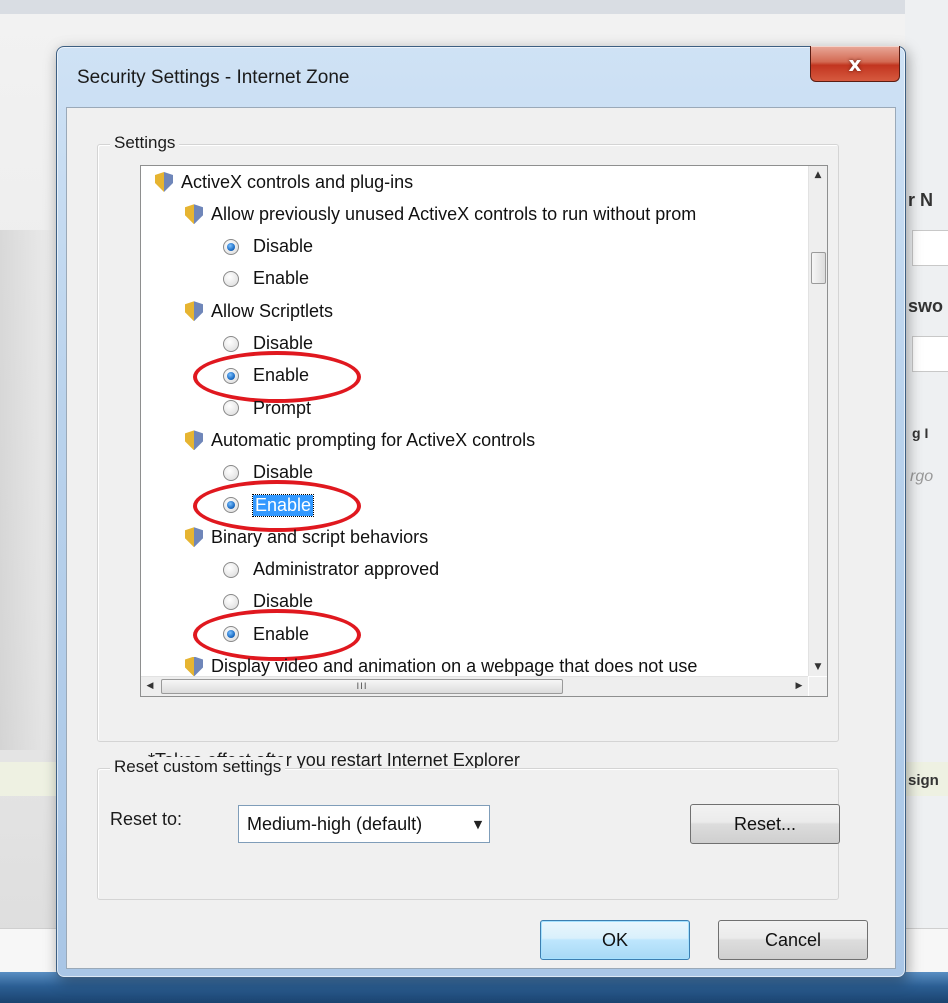 This screenshot has height=1003, width=948. I want to click on settings-category: ActiveX controls and plug-ins, so click(284, 182).